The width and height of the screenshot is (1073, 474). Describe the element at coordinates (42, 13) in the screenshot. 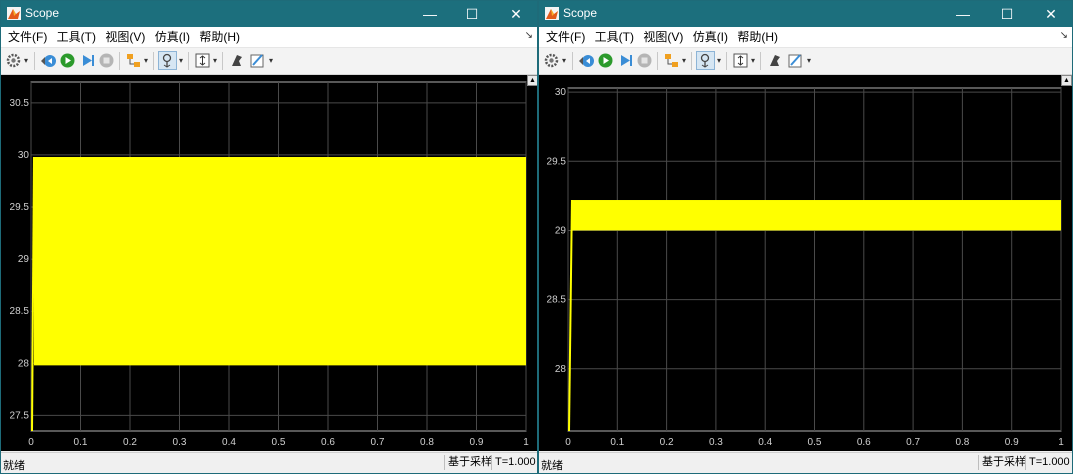

I see `window-title: Scope` at that location.